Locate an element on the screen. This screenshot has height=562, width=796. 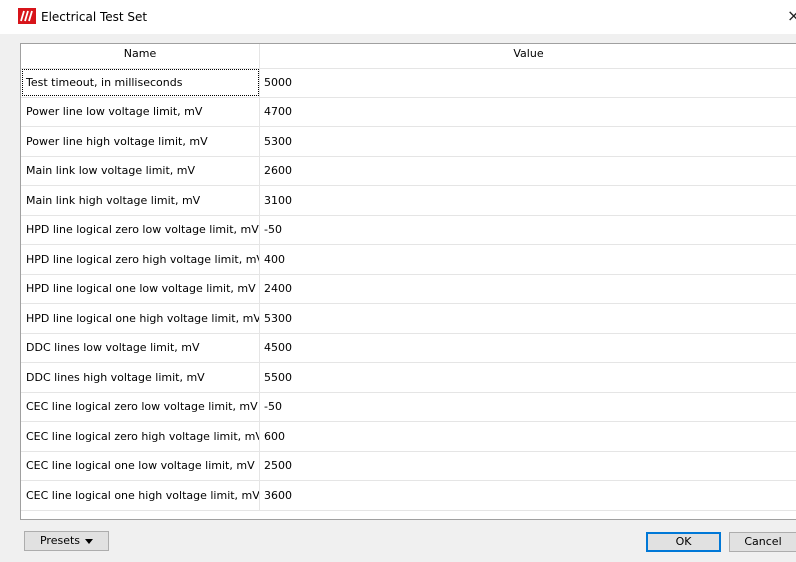
table-row: Power line low voltage limit, mV 4700 is located at coordinates (408, 112).